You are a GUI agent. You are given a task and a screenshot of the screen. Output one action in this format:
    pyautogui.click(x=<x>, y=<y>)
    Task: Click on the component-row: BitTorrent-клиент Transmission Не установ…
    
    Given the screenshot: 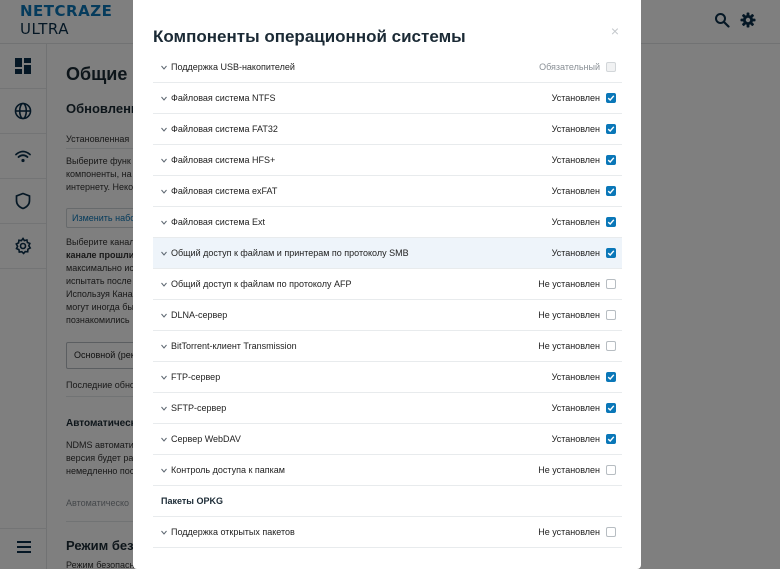 What is the action you would take?
    pyautogui.click(x=387, y=346)
    